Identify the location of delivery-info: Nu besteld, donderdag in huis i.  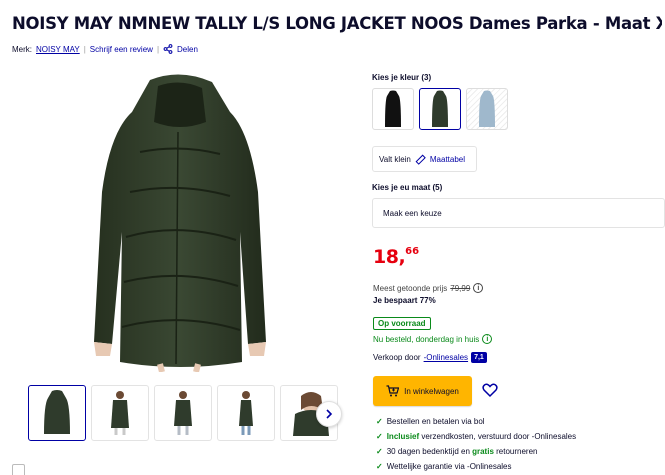
(433, 339).